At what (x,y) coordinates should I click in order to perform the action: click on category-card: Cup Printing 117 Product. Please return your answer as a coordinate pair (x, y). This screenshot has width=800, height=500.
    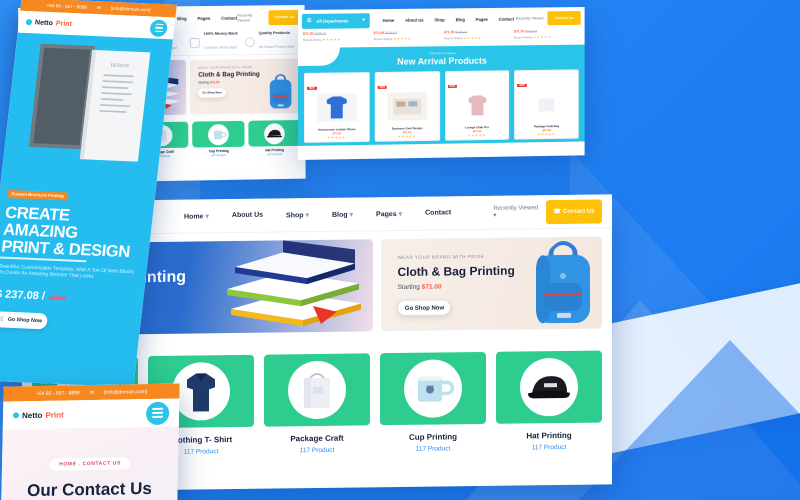
    Looking at the image, I should click on (218, 139).